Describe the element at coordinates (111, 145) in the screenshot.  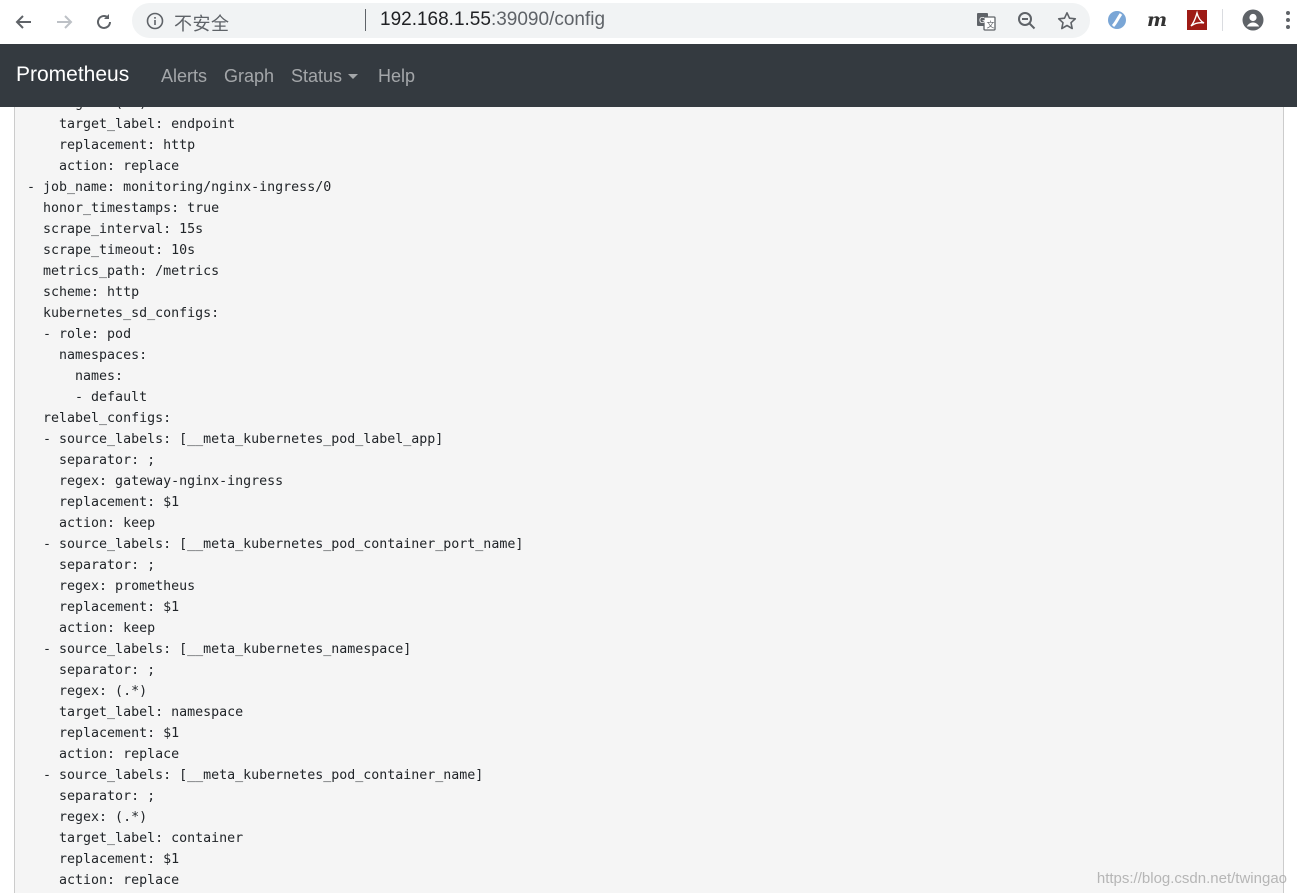
I see `config-line: replacement: http` at that location.